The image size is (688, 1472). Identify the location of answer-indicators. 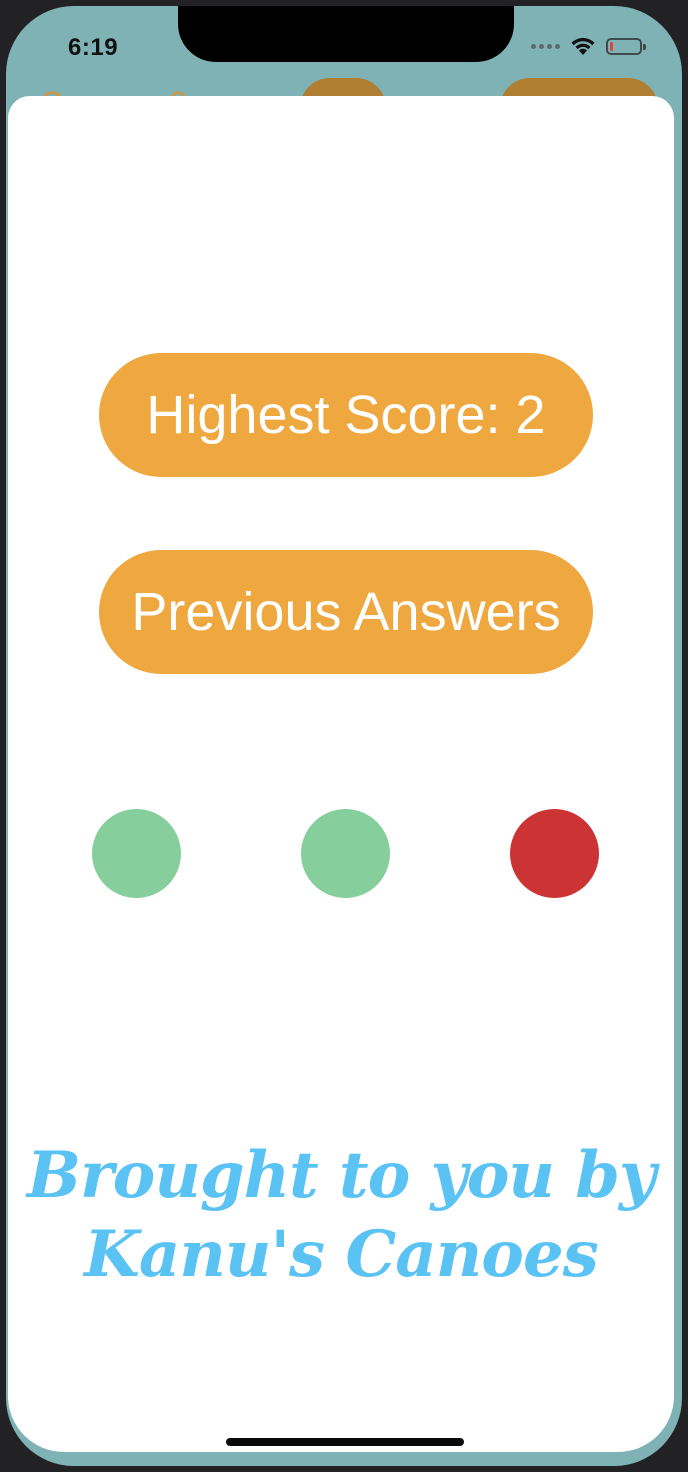
(341, 854).